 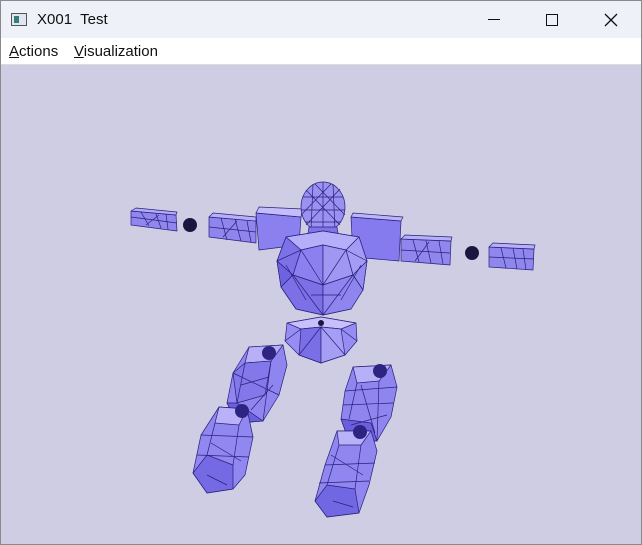 What do you see at coordinates (346, 474) in the screenshot?
I see `right-shin-segment` at bounding box center [346, 474].